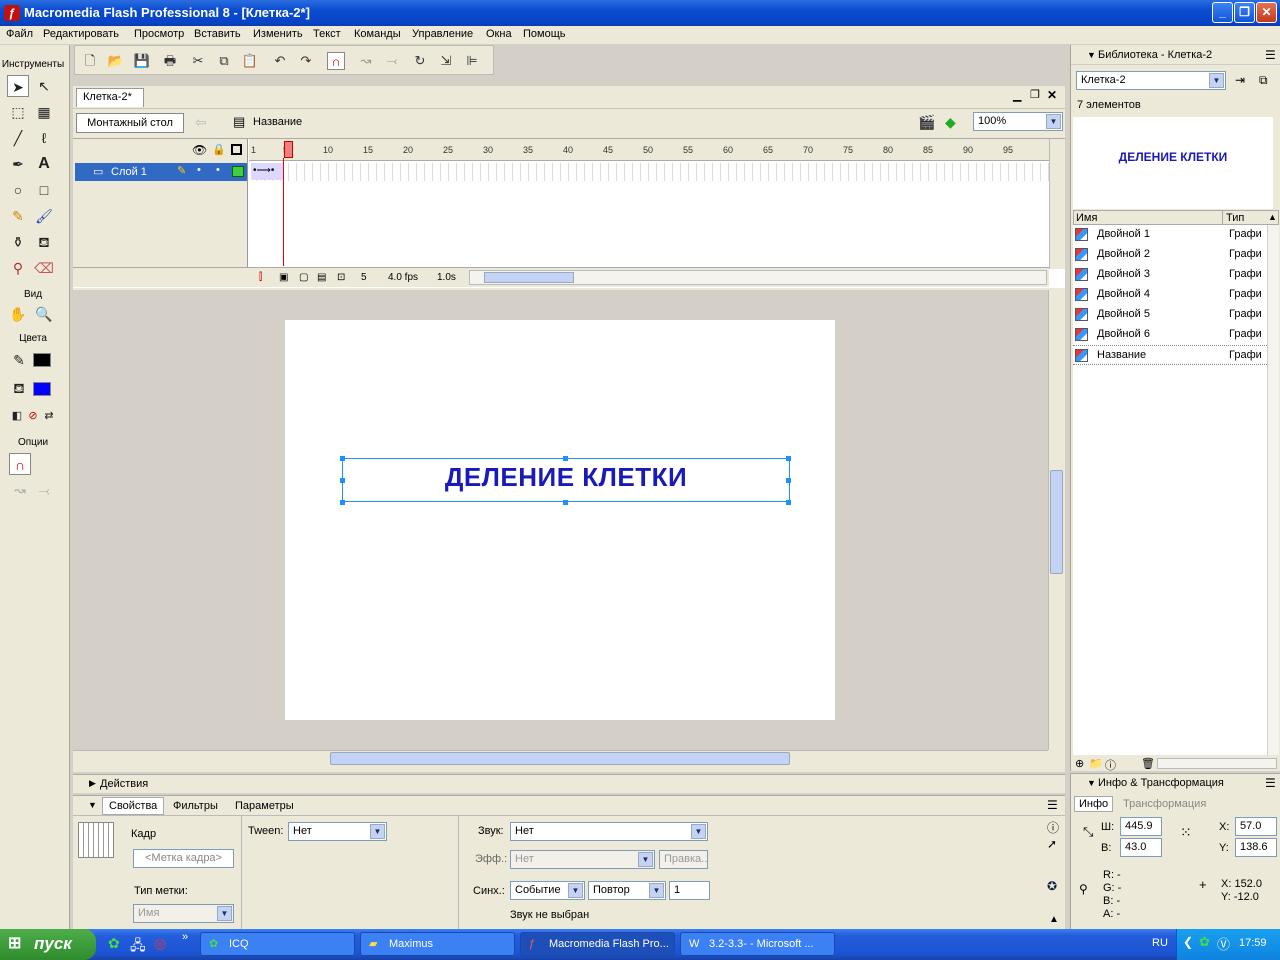 This screenshot has width=1280, height=960. What do you see at coordinates (280, 61) in the screenshot?
I see `undo-icon: ↶` at bounding box center [280, 61].